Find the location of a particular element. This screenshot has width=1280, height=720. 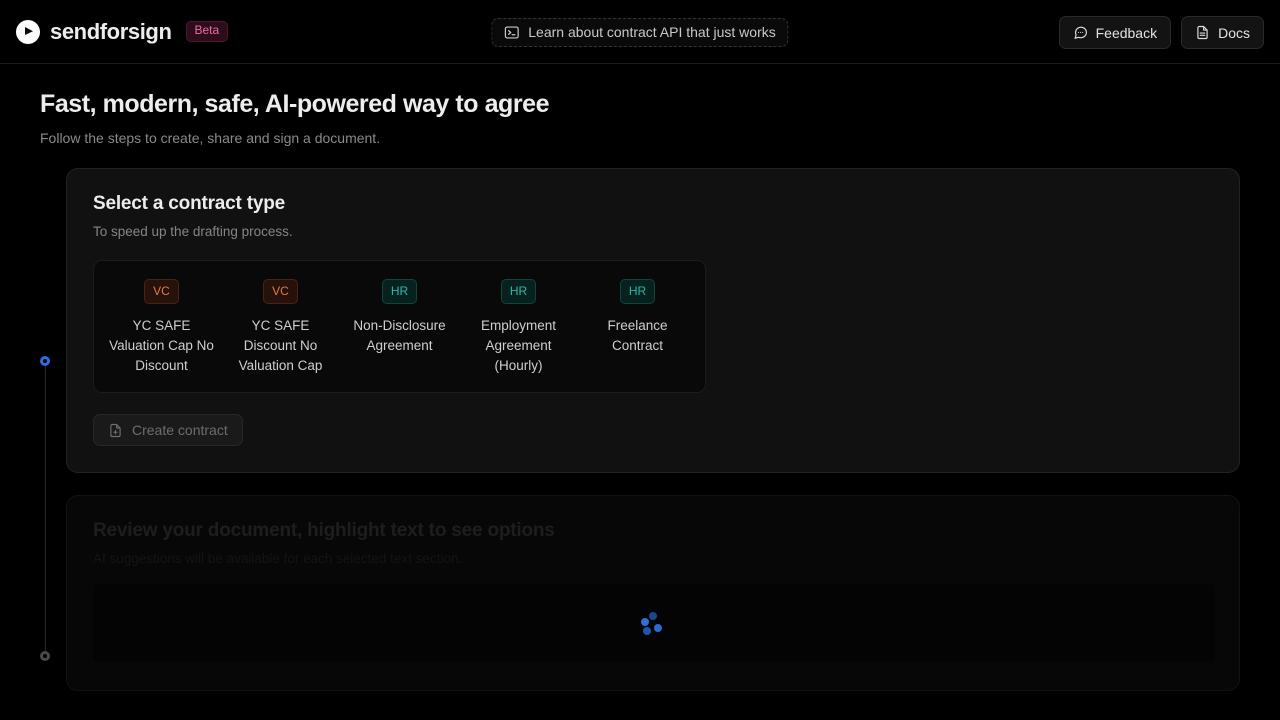

step-dot-pending is located at coordinates (45, 656).